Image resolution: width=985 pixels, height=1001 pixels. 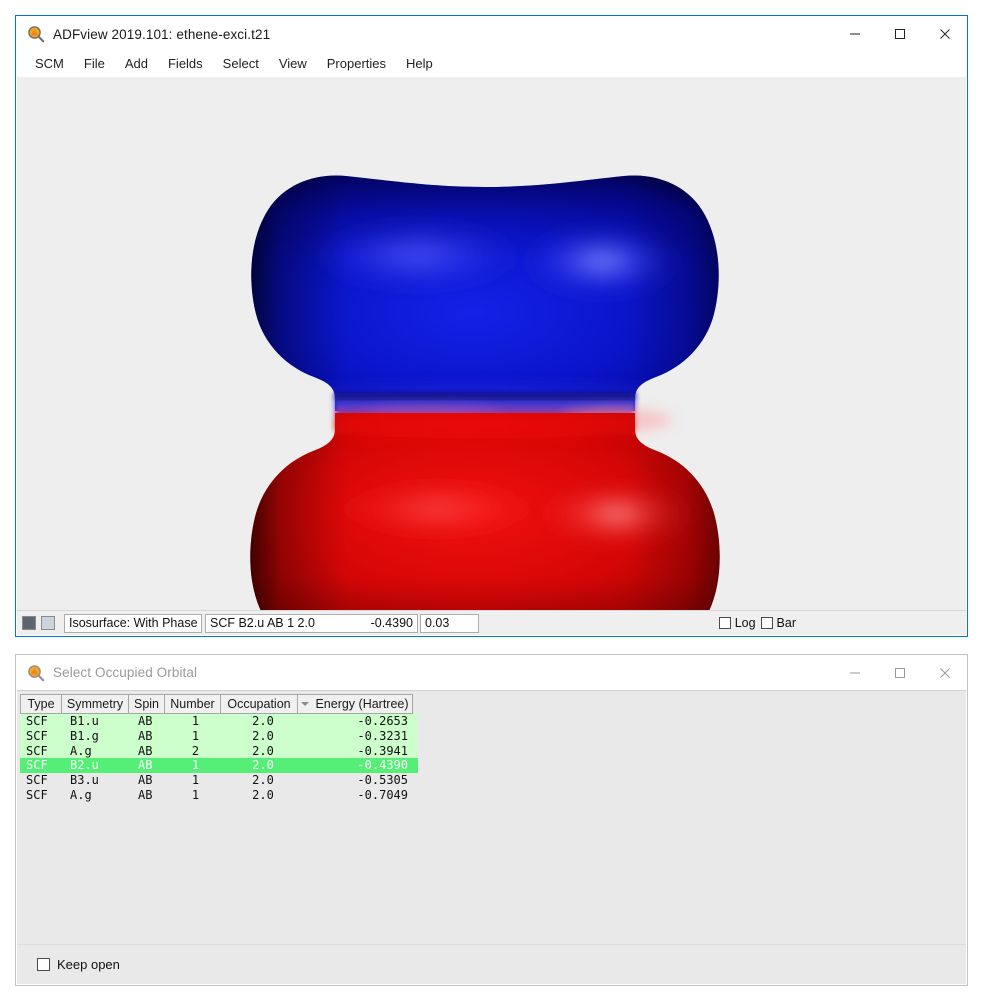 I want to click on selected-orbital-energy: -0.4390, so click(x=391, y=623).